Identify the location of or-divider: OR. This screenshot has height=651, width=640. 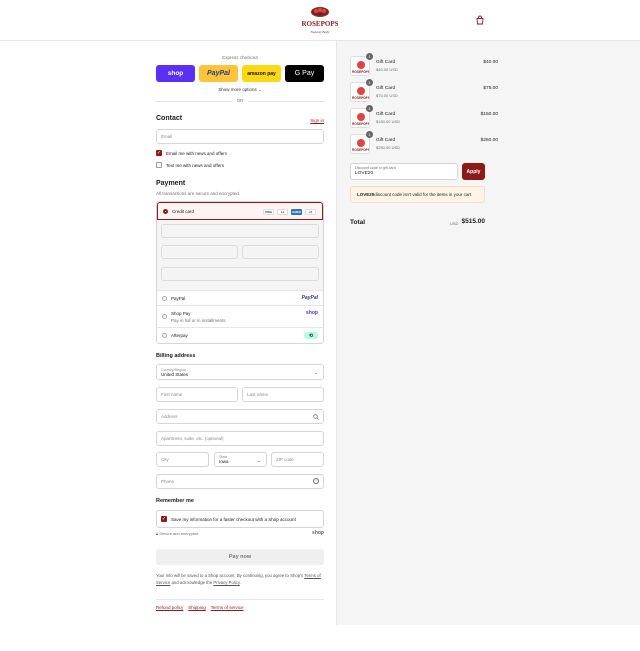
(240, 101).